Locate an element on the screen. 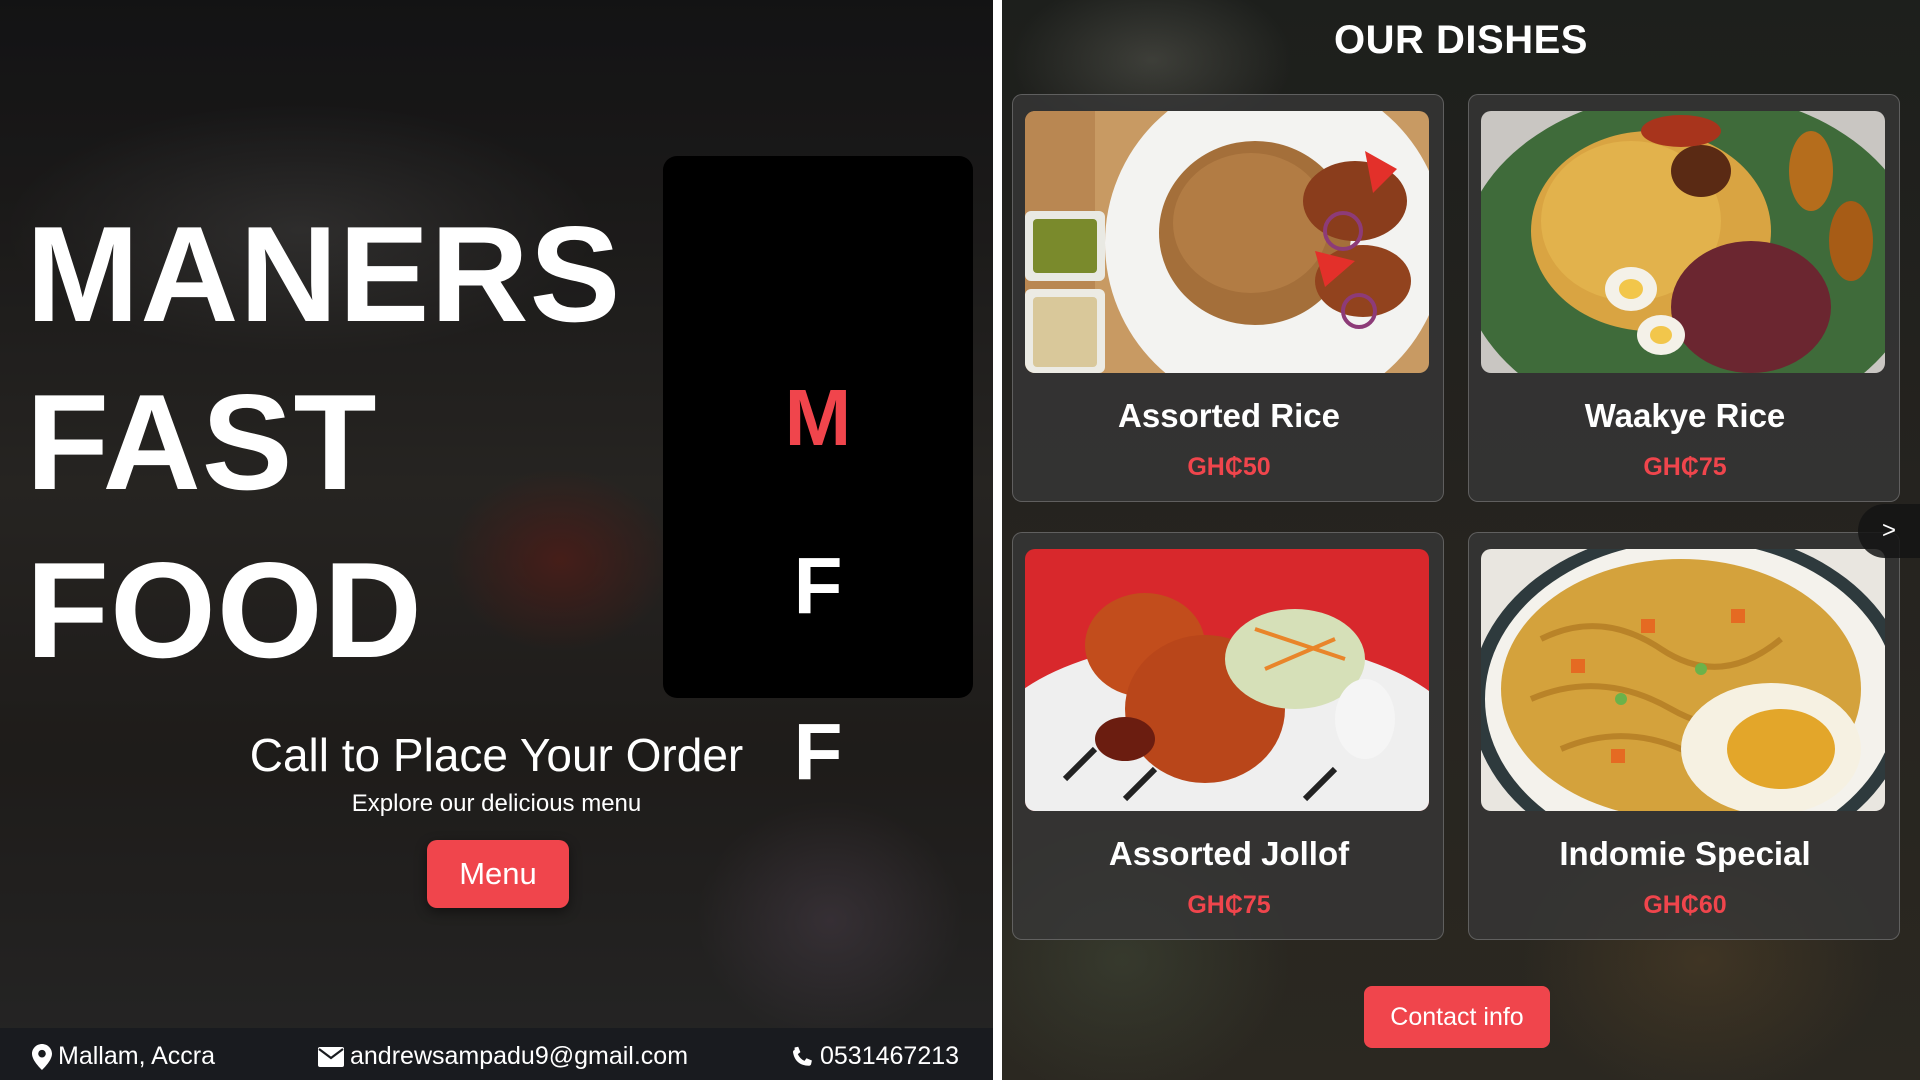 The width and height of the screenshot is (1920, 1080). footer-phone: 0531467213 is located at coordinates (874, 1056).